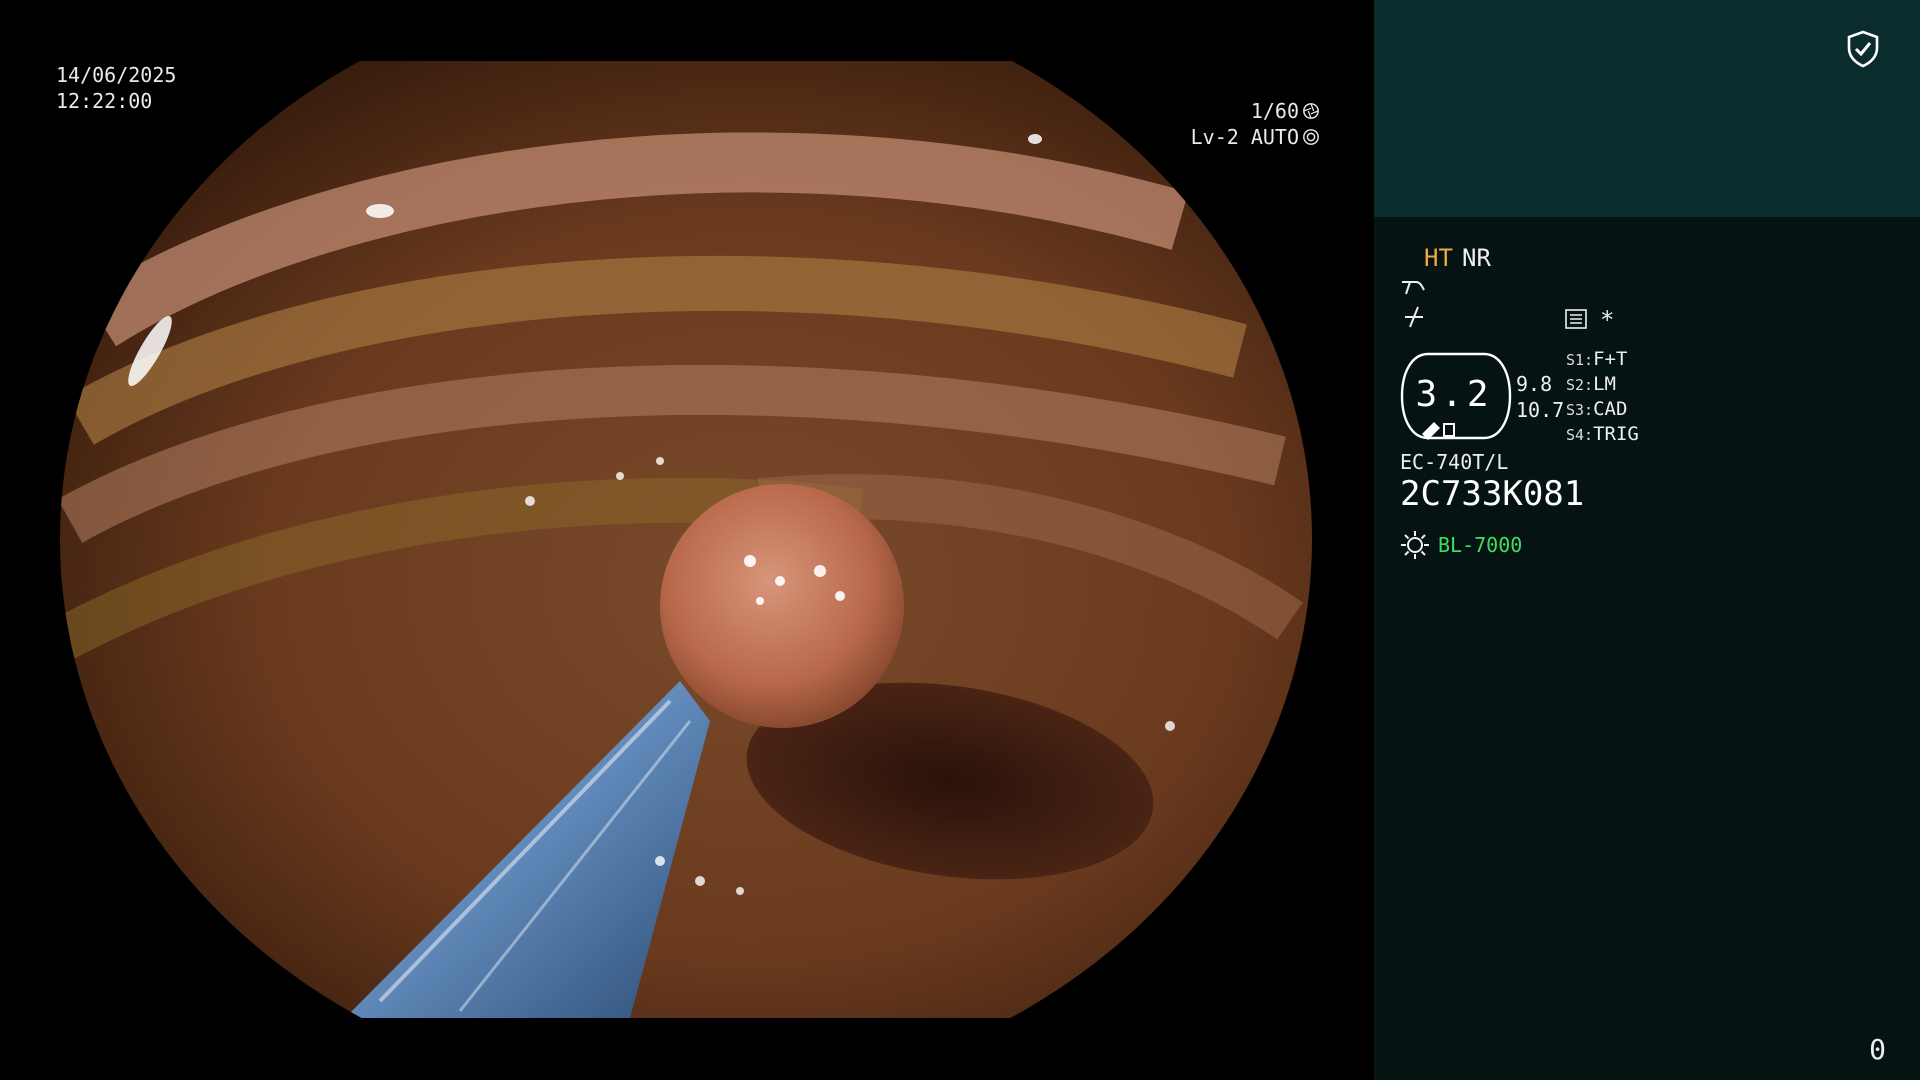 The image size is (1920, 1080). What do you see at coordinates (1616, 434) in the screenshot?
I see `switch-value: TRIG` at bounding box center [1616, 434].